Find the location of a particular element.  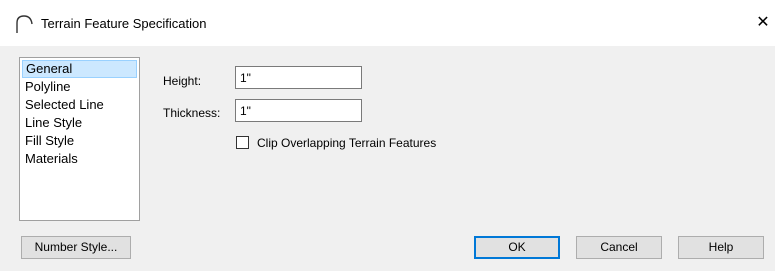

clip-overlapping-label: Clip Overlapping Terrain Features is located at coordinates (346, 143).